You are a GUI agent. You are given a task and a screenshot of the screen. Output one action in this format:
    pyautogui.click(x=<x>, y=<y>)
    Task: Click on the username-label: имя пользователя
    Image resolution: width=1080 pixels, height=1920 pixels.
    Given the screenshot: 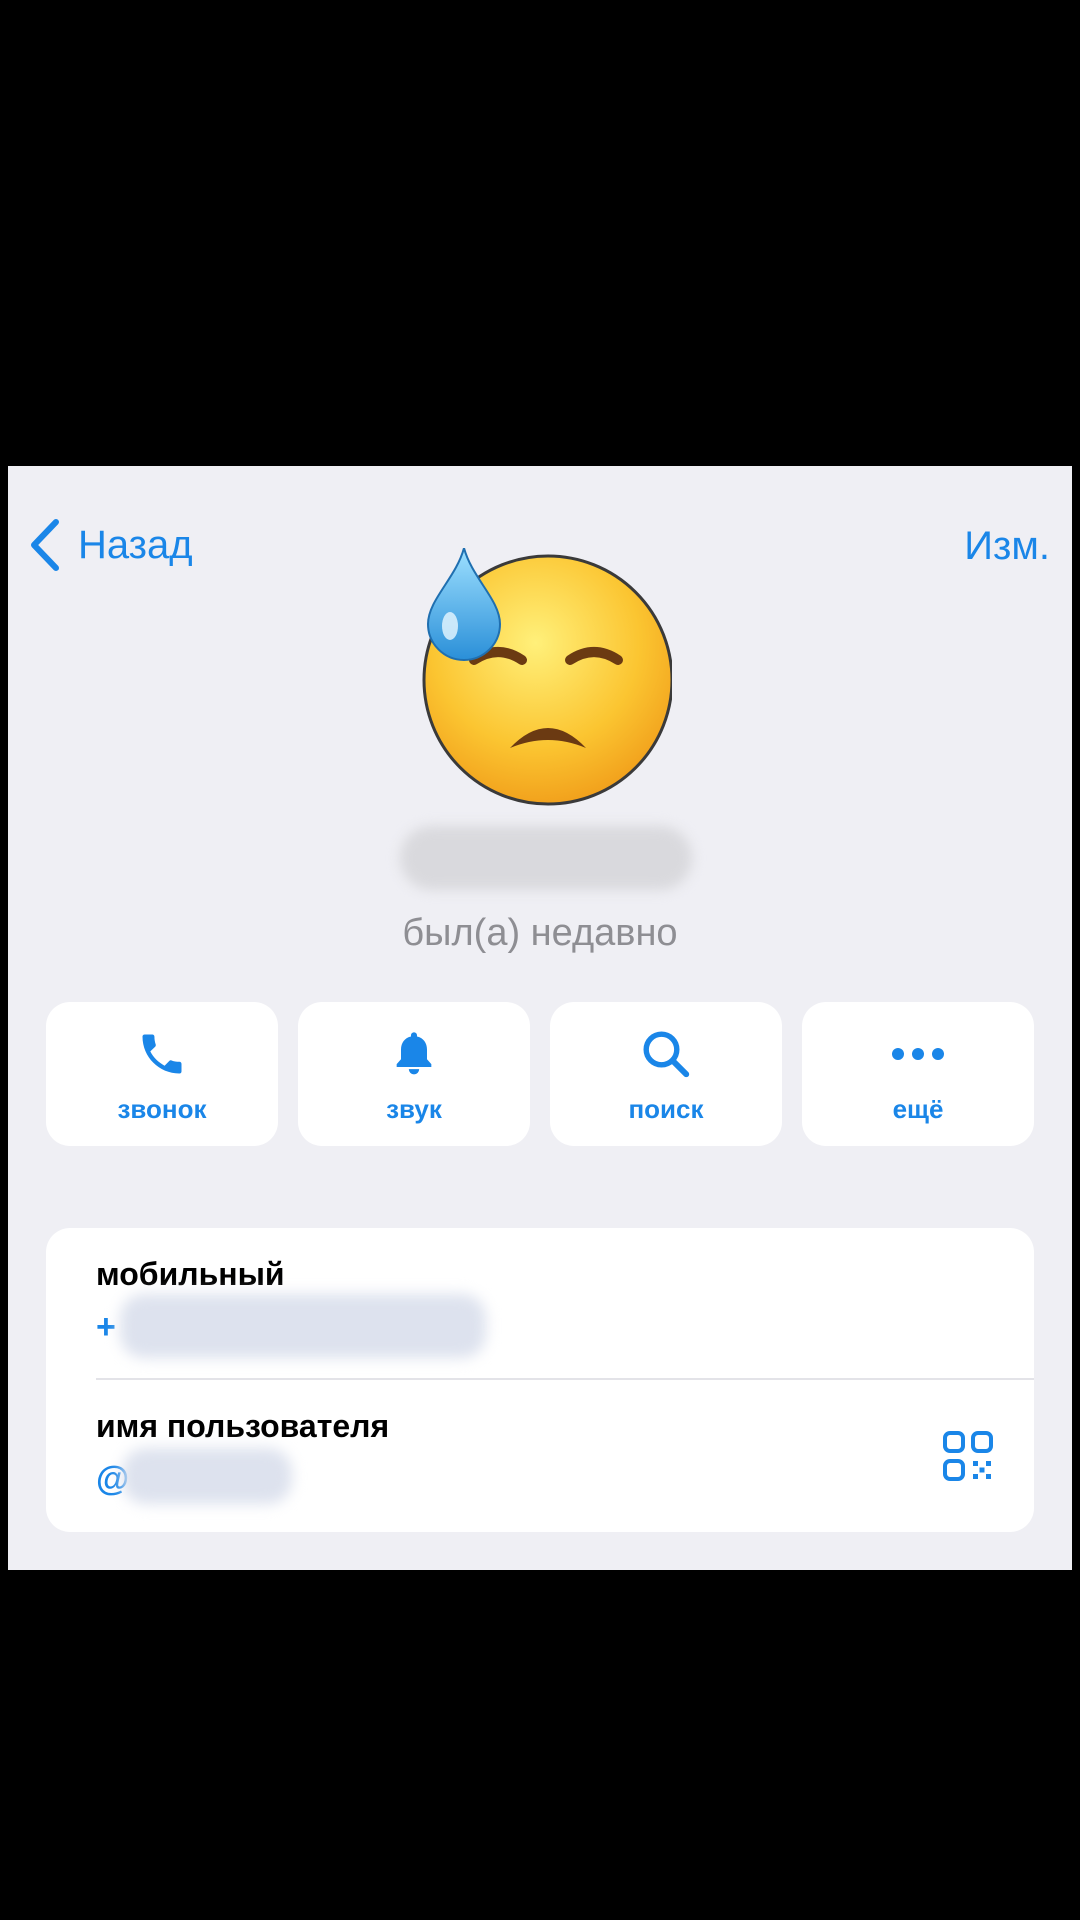 What is the action you would take?
    pyautogui.click(x=243, y=1426)
    